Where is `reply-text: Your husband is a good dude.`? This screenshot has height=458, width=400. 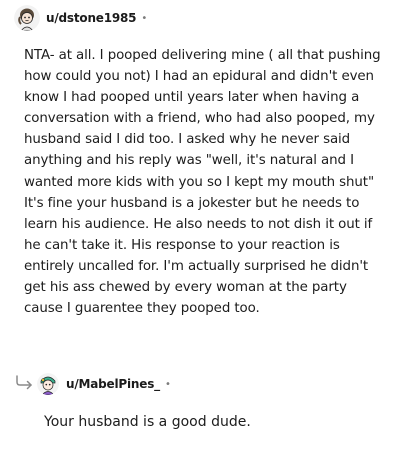 reply-text: Your husband is a good dude. is located at coordinates (147, 422).